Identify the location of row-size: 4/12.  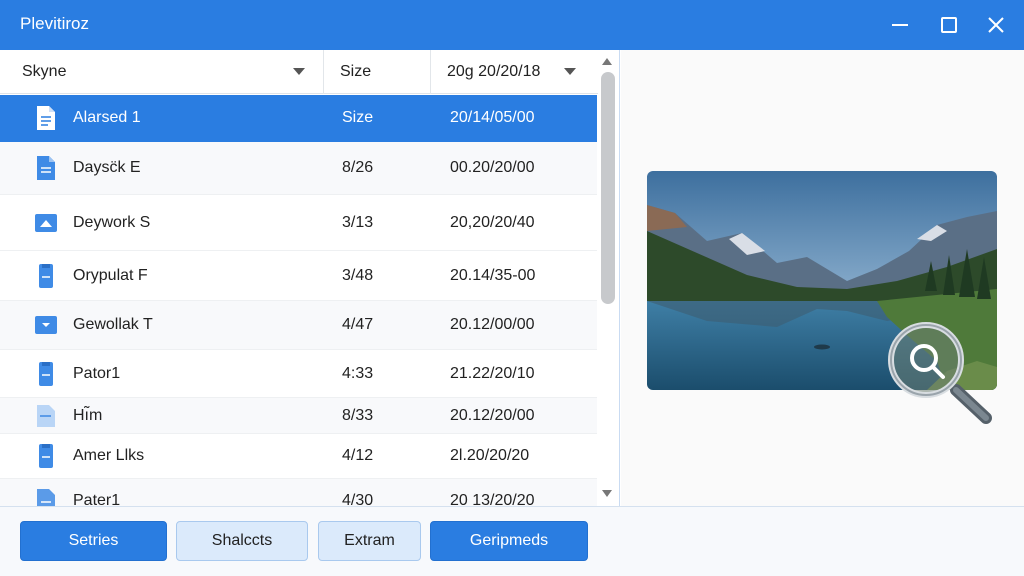
(358, 455).